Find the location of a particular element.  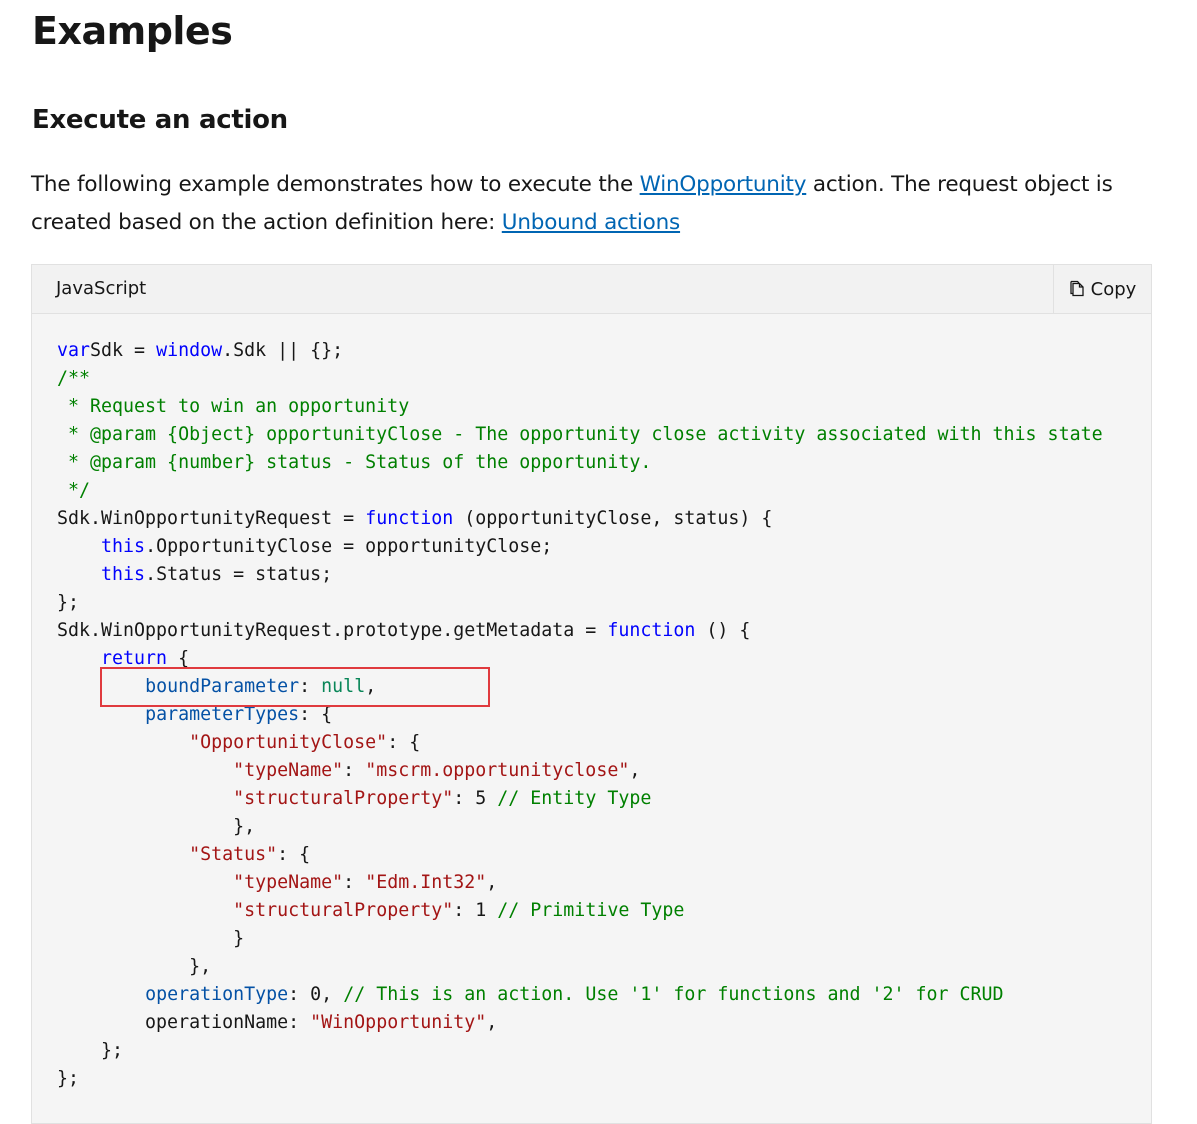

code-token: operationName: is located at coordinates (184, 1022).